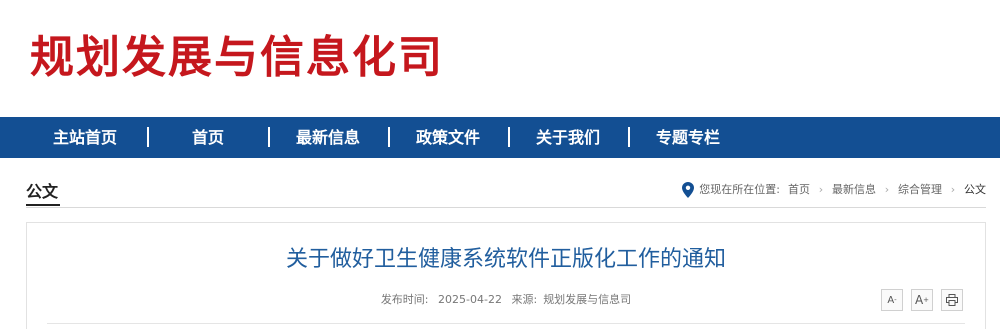 The image size is (1000, 329). I want to click on nav-item-main-home: 主站首页, so click(85, 137).